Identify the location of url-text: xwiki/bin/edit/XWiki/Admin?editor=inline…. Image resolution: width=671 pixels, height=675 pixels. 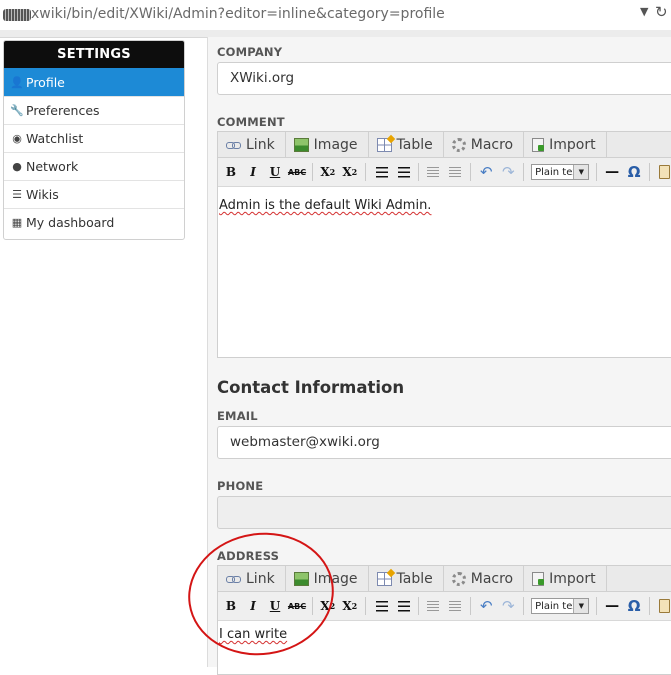
(238, 14).